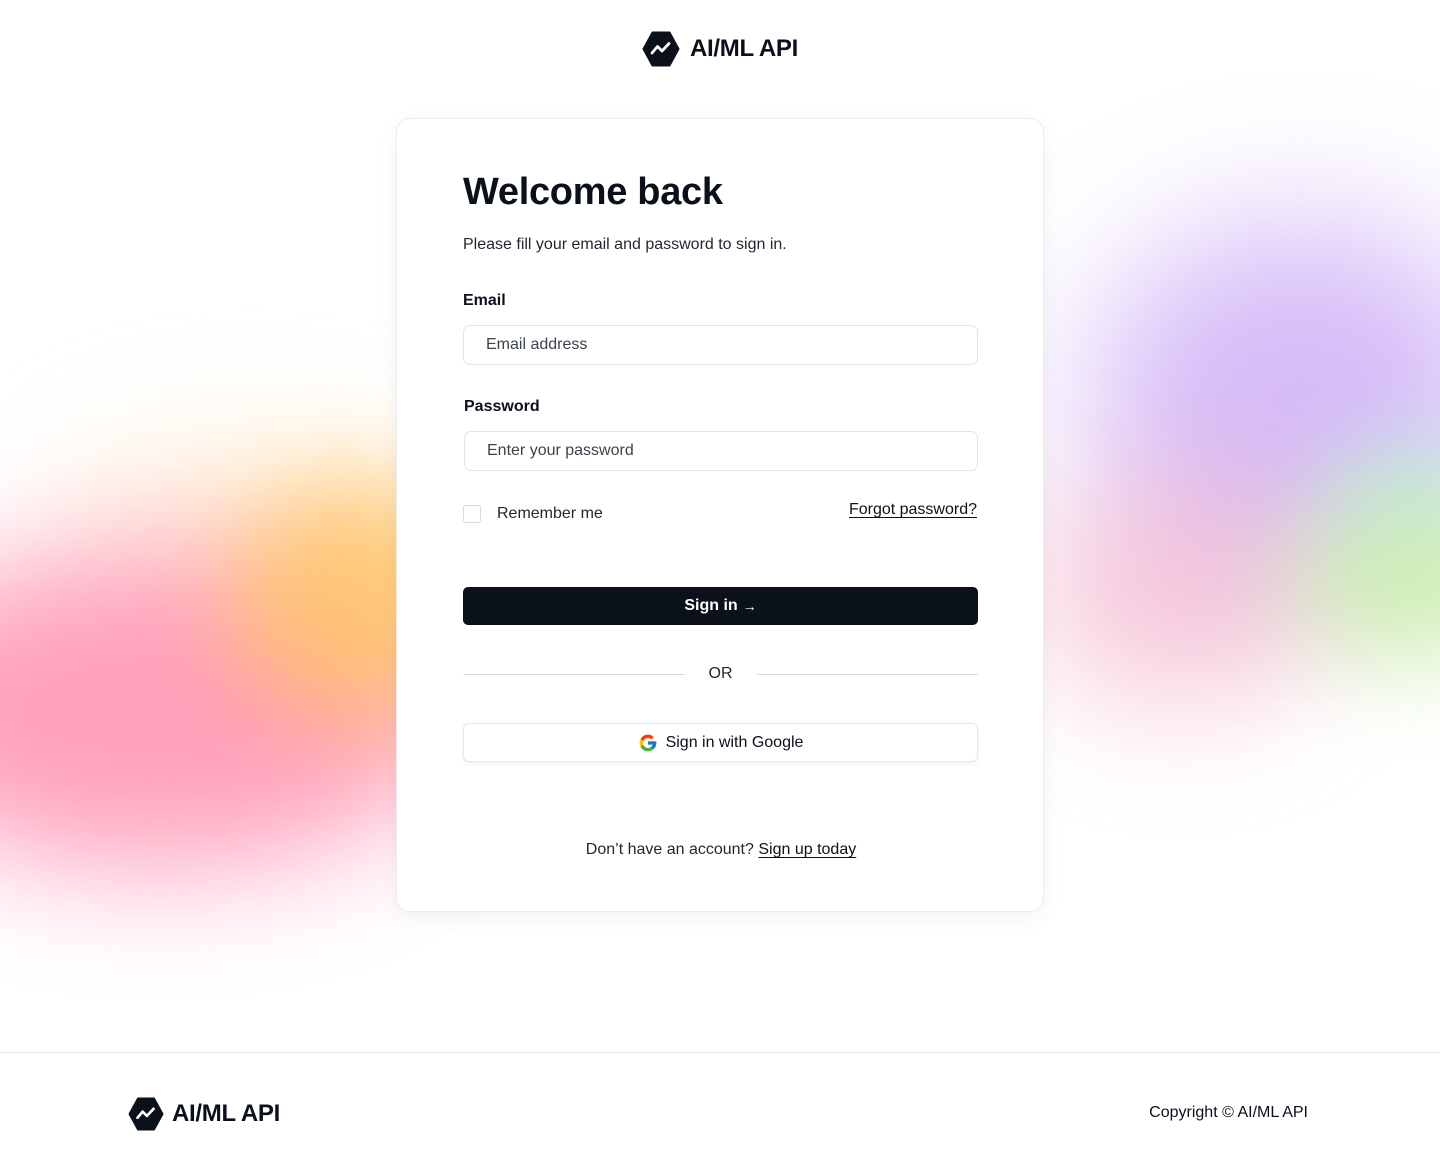 The width and height of the screenshot is (1440, 1173). What do you see at coordinates (1228, 1112) in the screenshot?
I see `copyright-text: Copyright © AI/ML API` at bounding box center [1228, 1112].